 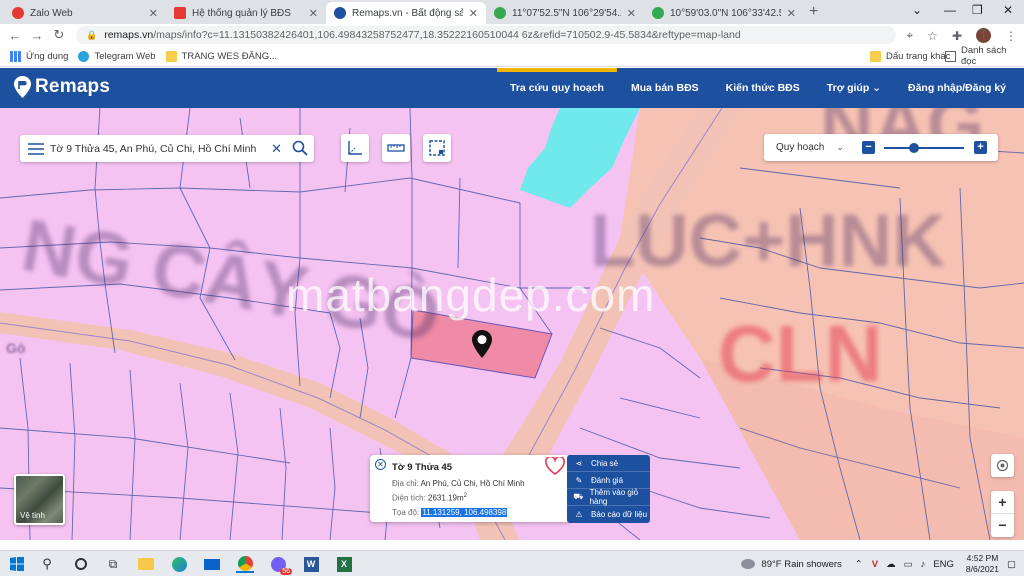 I want to click on zoom-out-button: −, so click(x=868, y=147).